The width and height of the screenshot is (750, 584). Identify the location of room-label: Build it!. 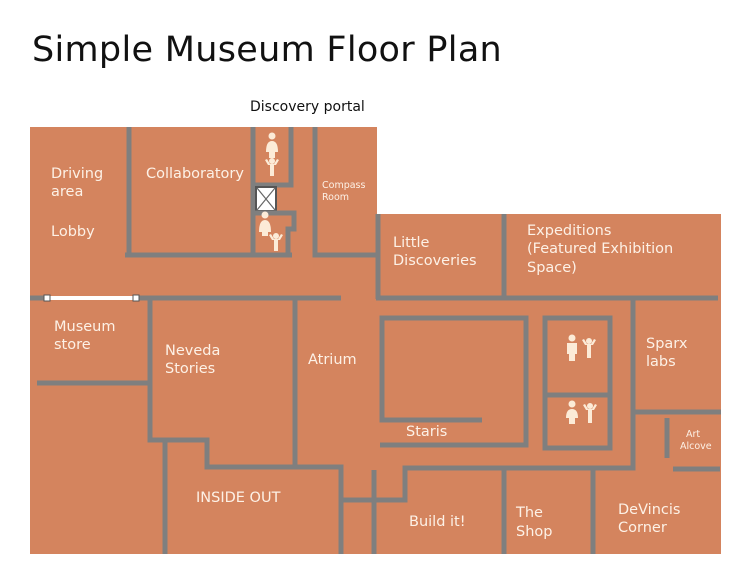
(437, 522).